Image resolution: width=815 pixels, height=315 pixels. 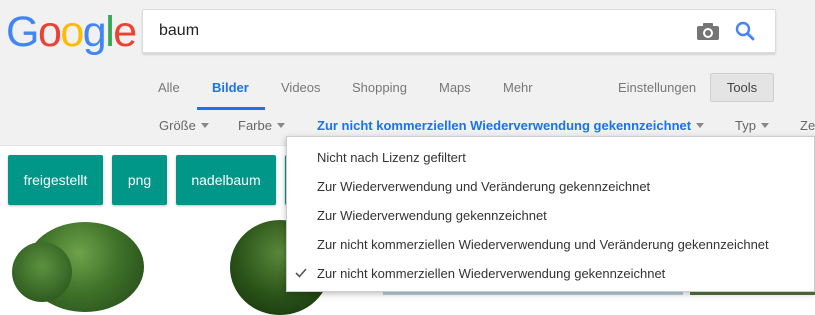 I want to click on checkmark-icon, so click(x=301, y=273).